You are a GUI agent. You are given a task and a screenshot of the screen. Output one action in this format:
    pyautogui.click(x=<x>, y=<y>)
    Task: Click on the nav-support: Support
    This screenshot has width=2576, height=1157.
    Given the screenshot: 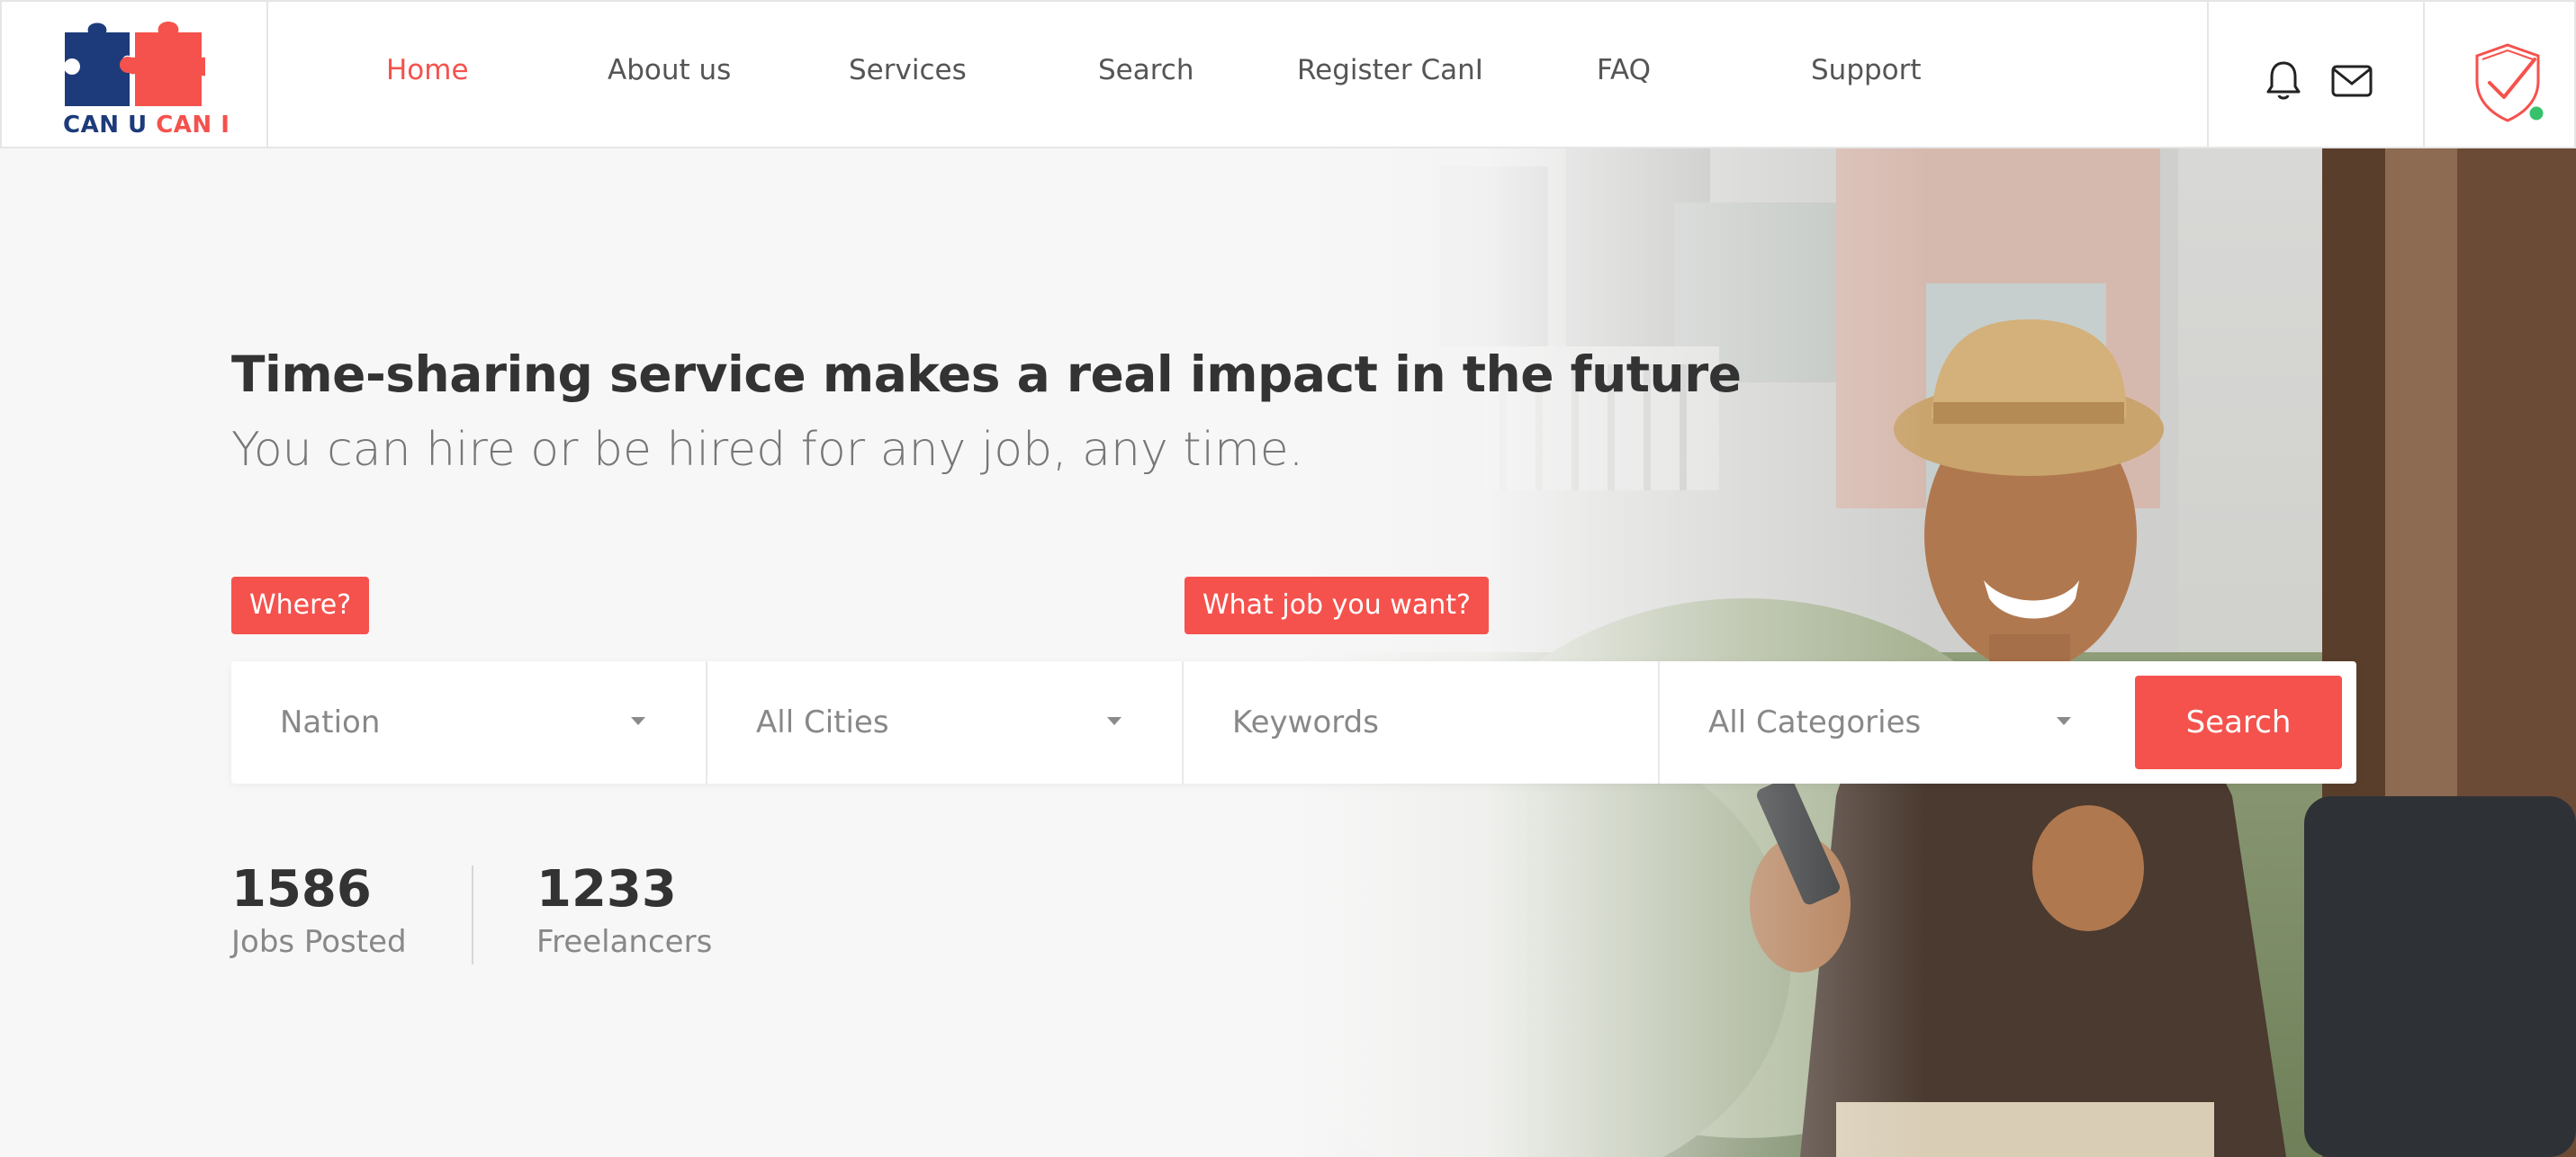 What is the action you would take?
    pyautogui.click(x=1866, y=70)
    